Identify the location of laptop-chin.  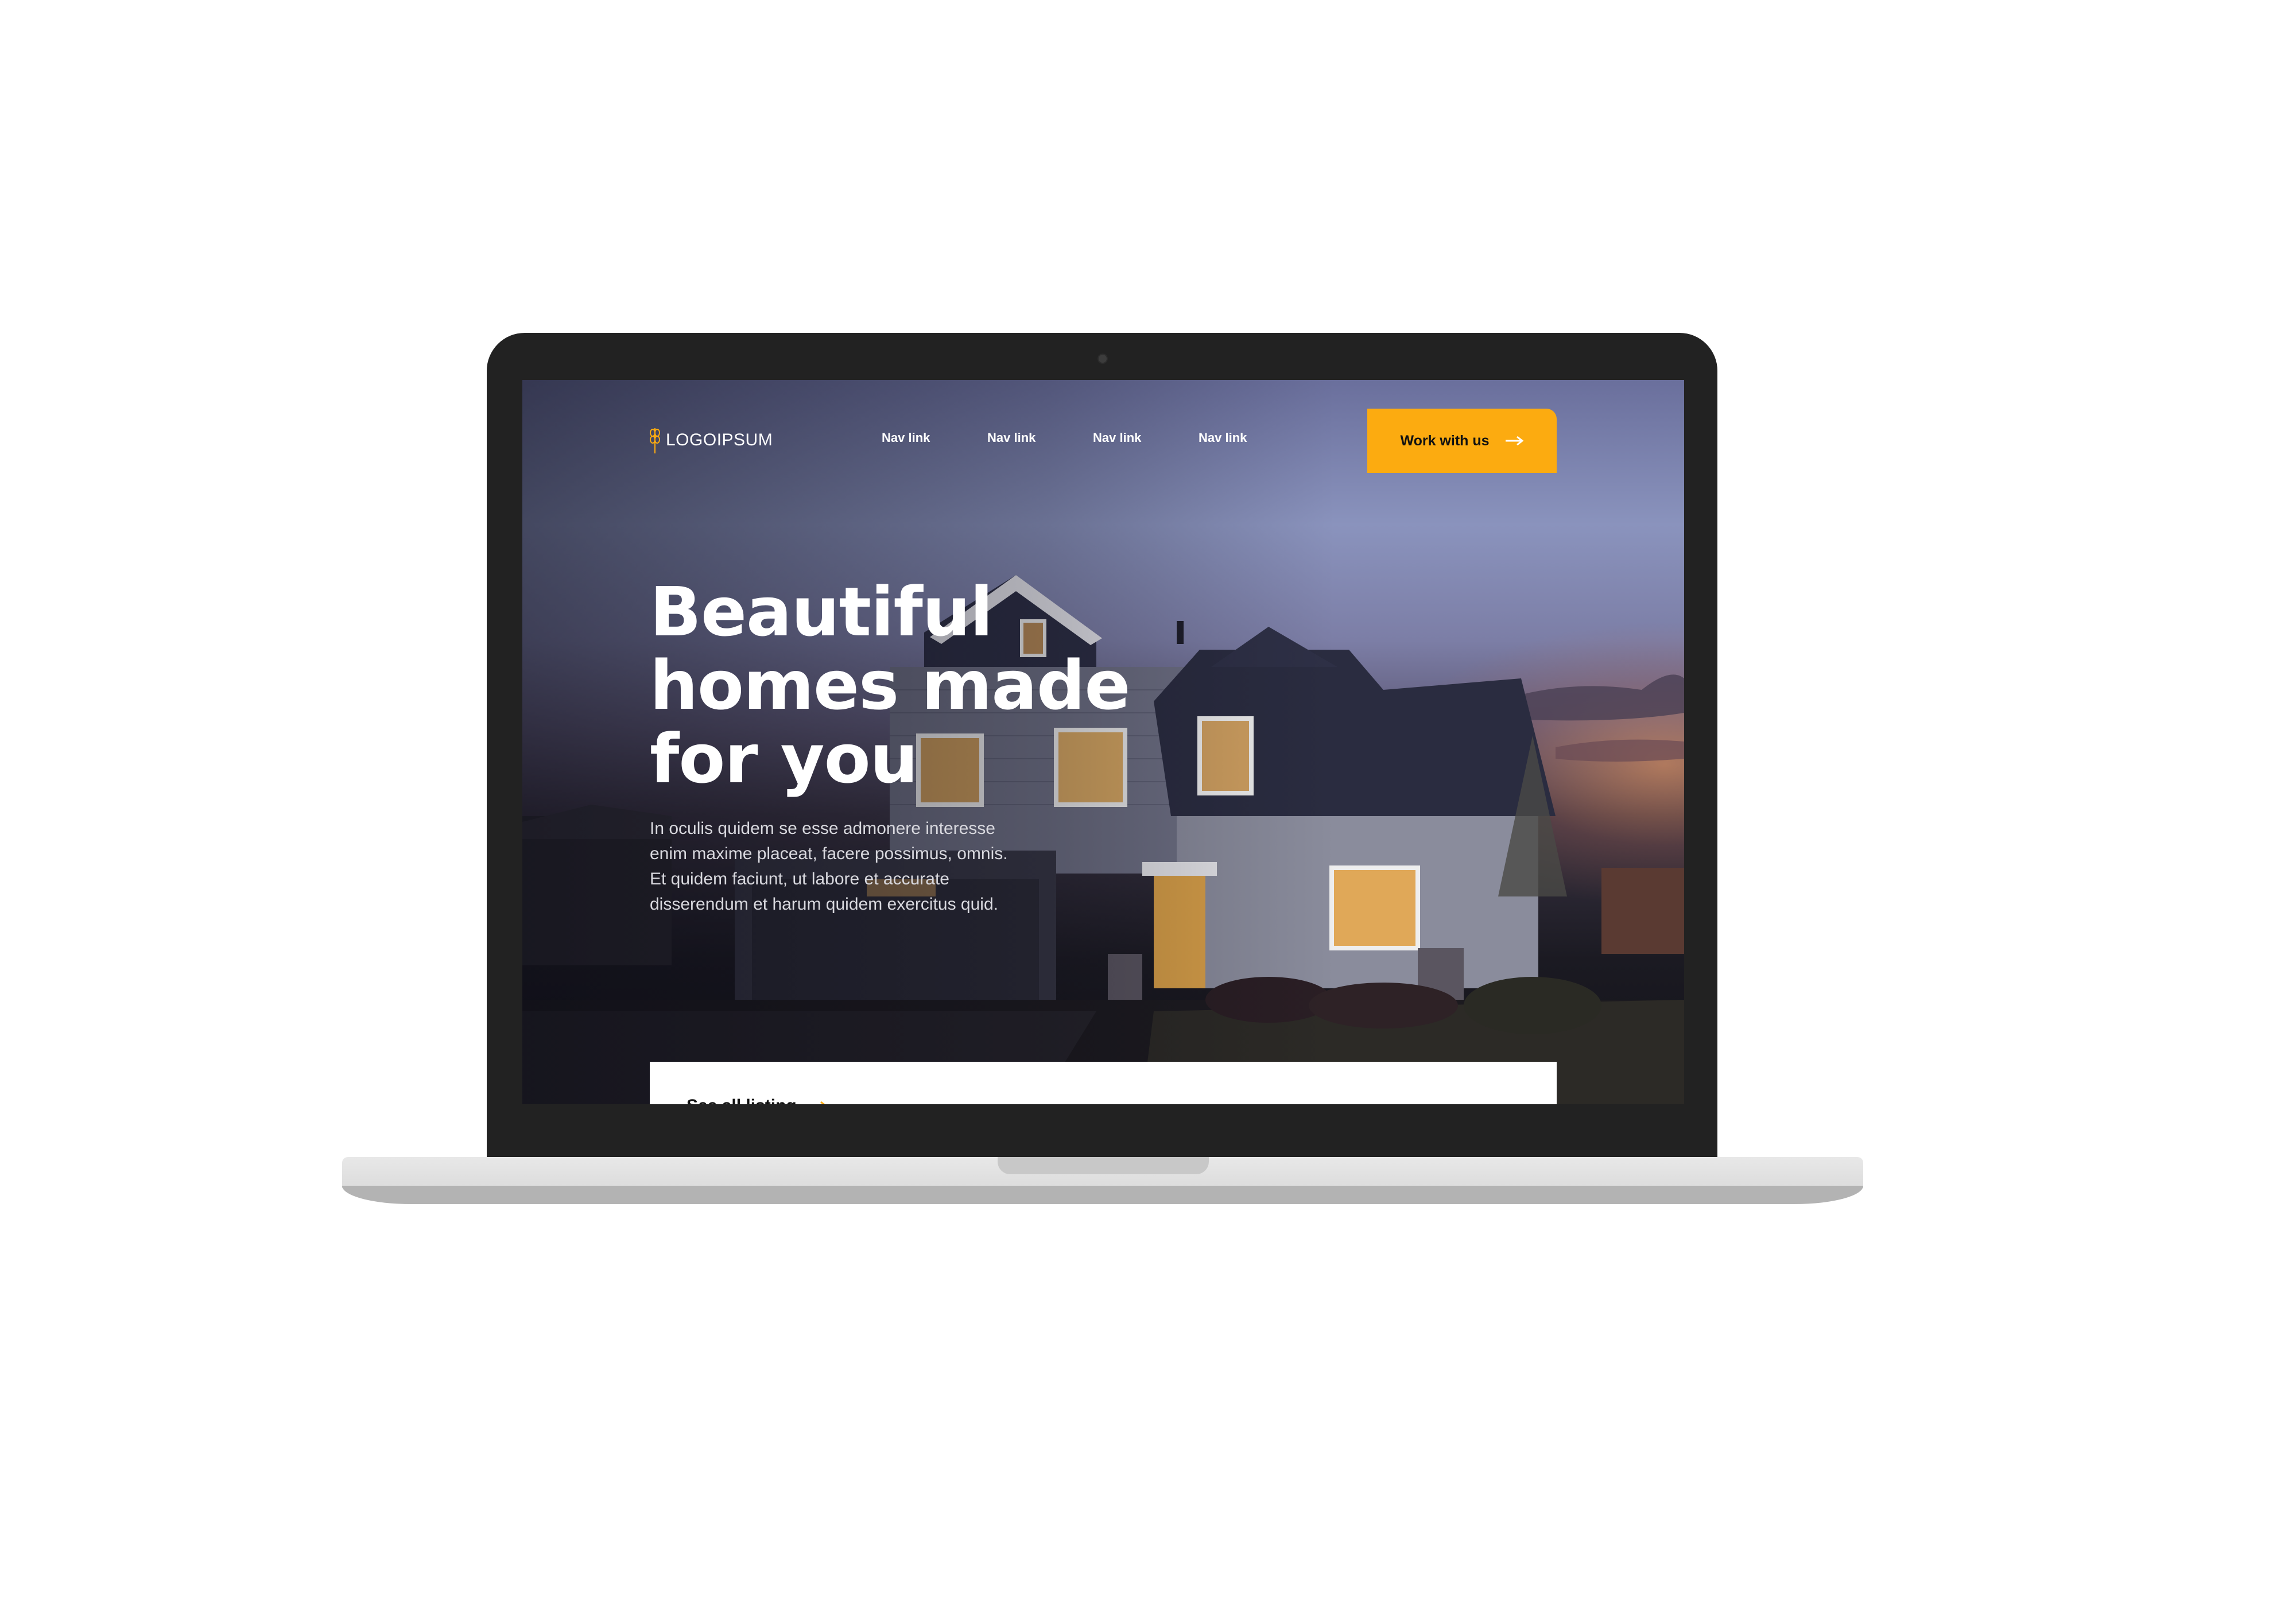
(1102, 1131).